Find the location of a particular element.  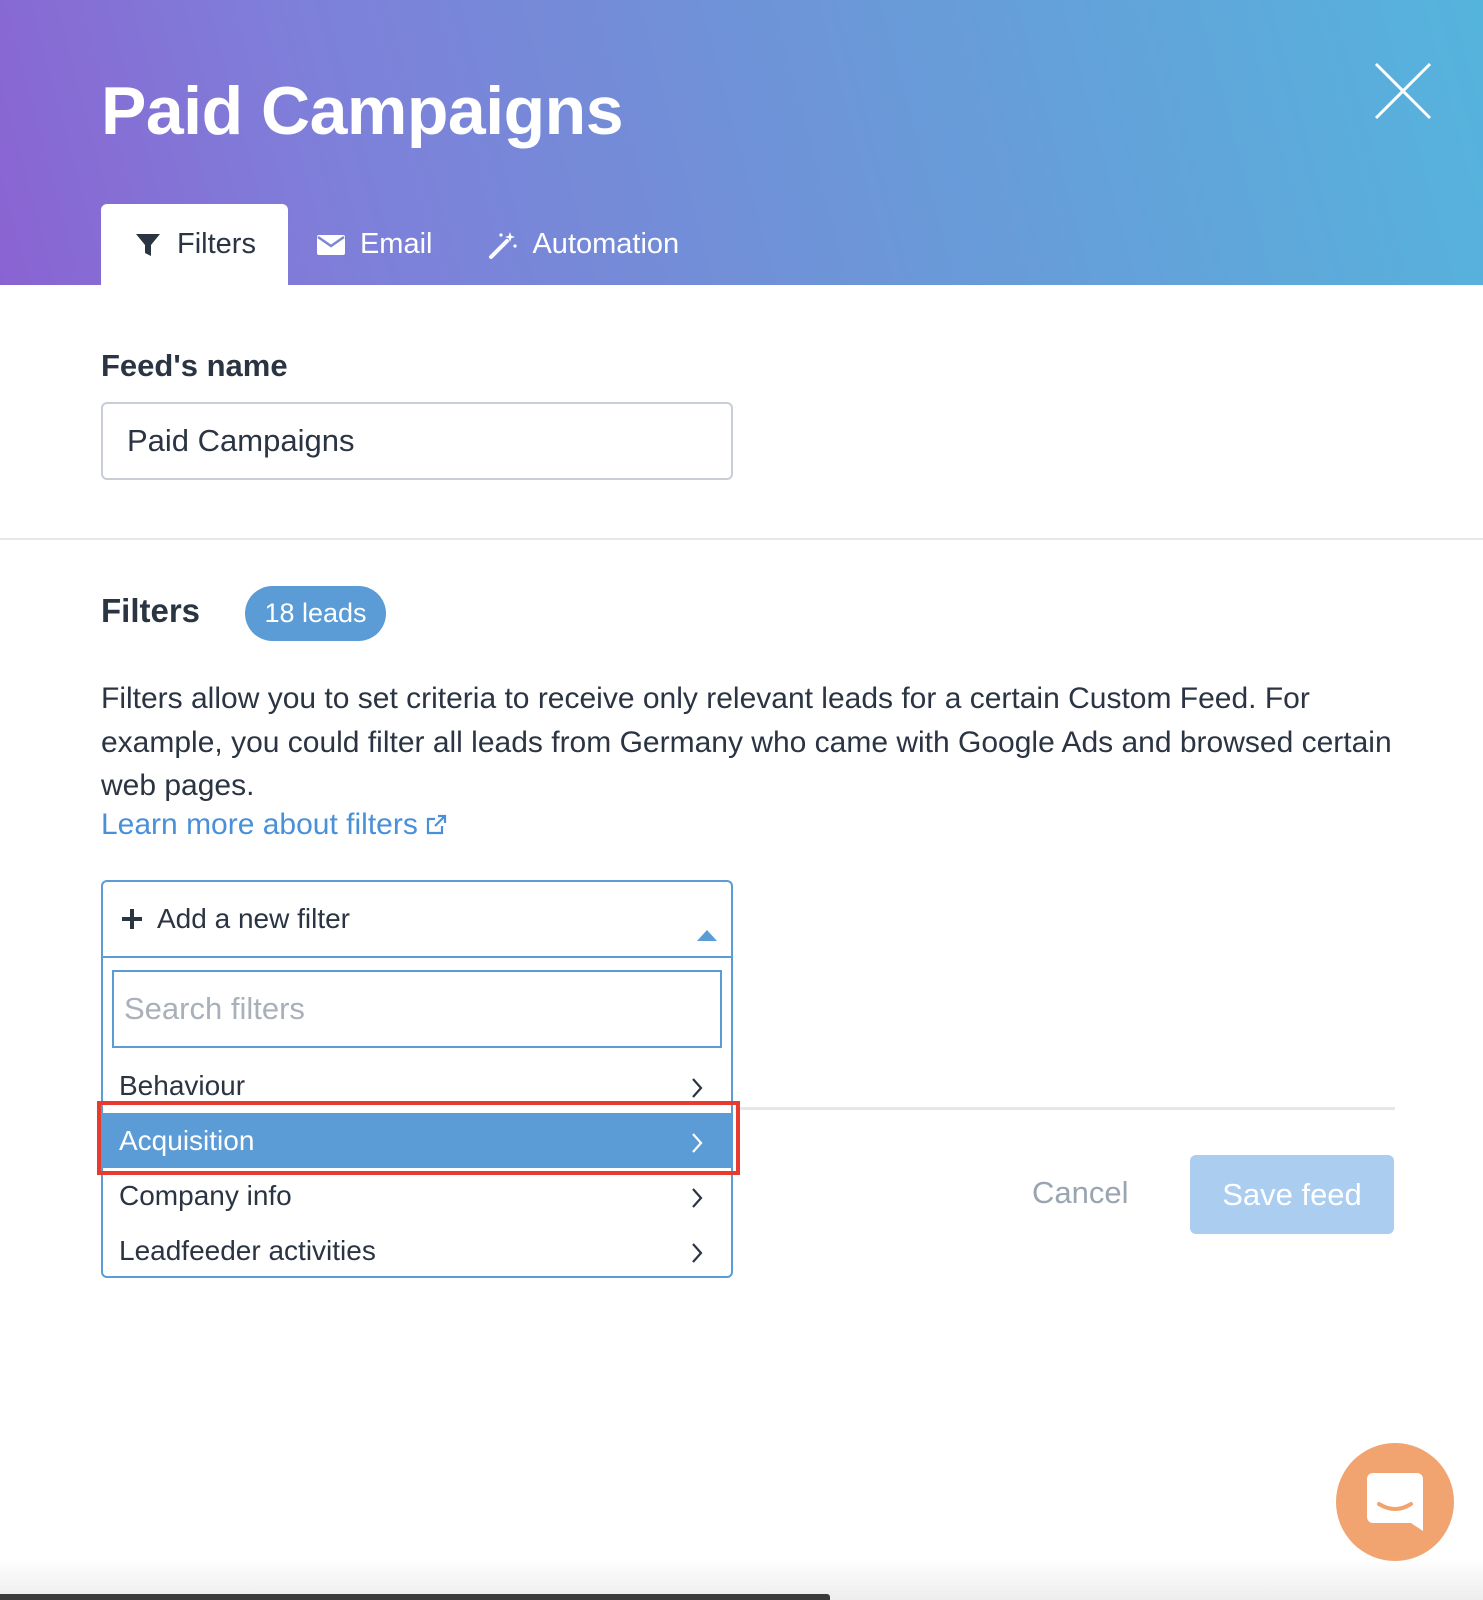

tab-automation: Automation is located at coordinates (583, 244).